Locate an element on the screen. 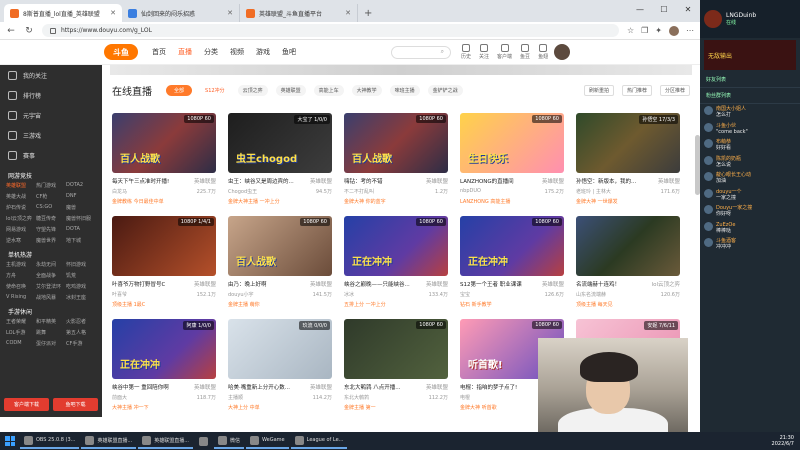 The width and height of the screenshot is (800, 450). nav-home: 首页 is located at coordinates (159, 52).